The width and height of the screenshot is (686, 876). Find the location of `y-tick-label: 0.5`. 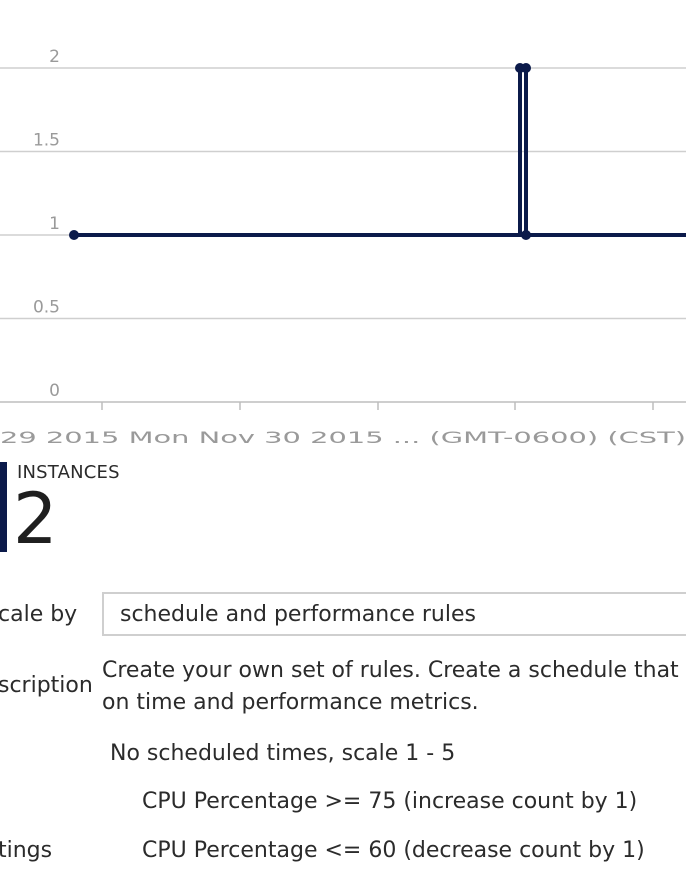

y-tick-label: 0.5 is located at coordinates (46, 308).